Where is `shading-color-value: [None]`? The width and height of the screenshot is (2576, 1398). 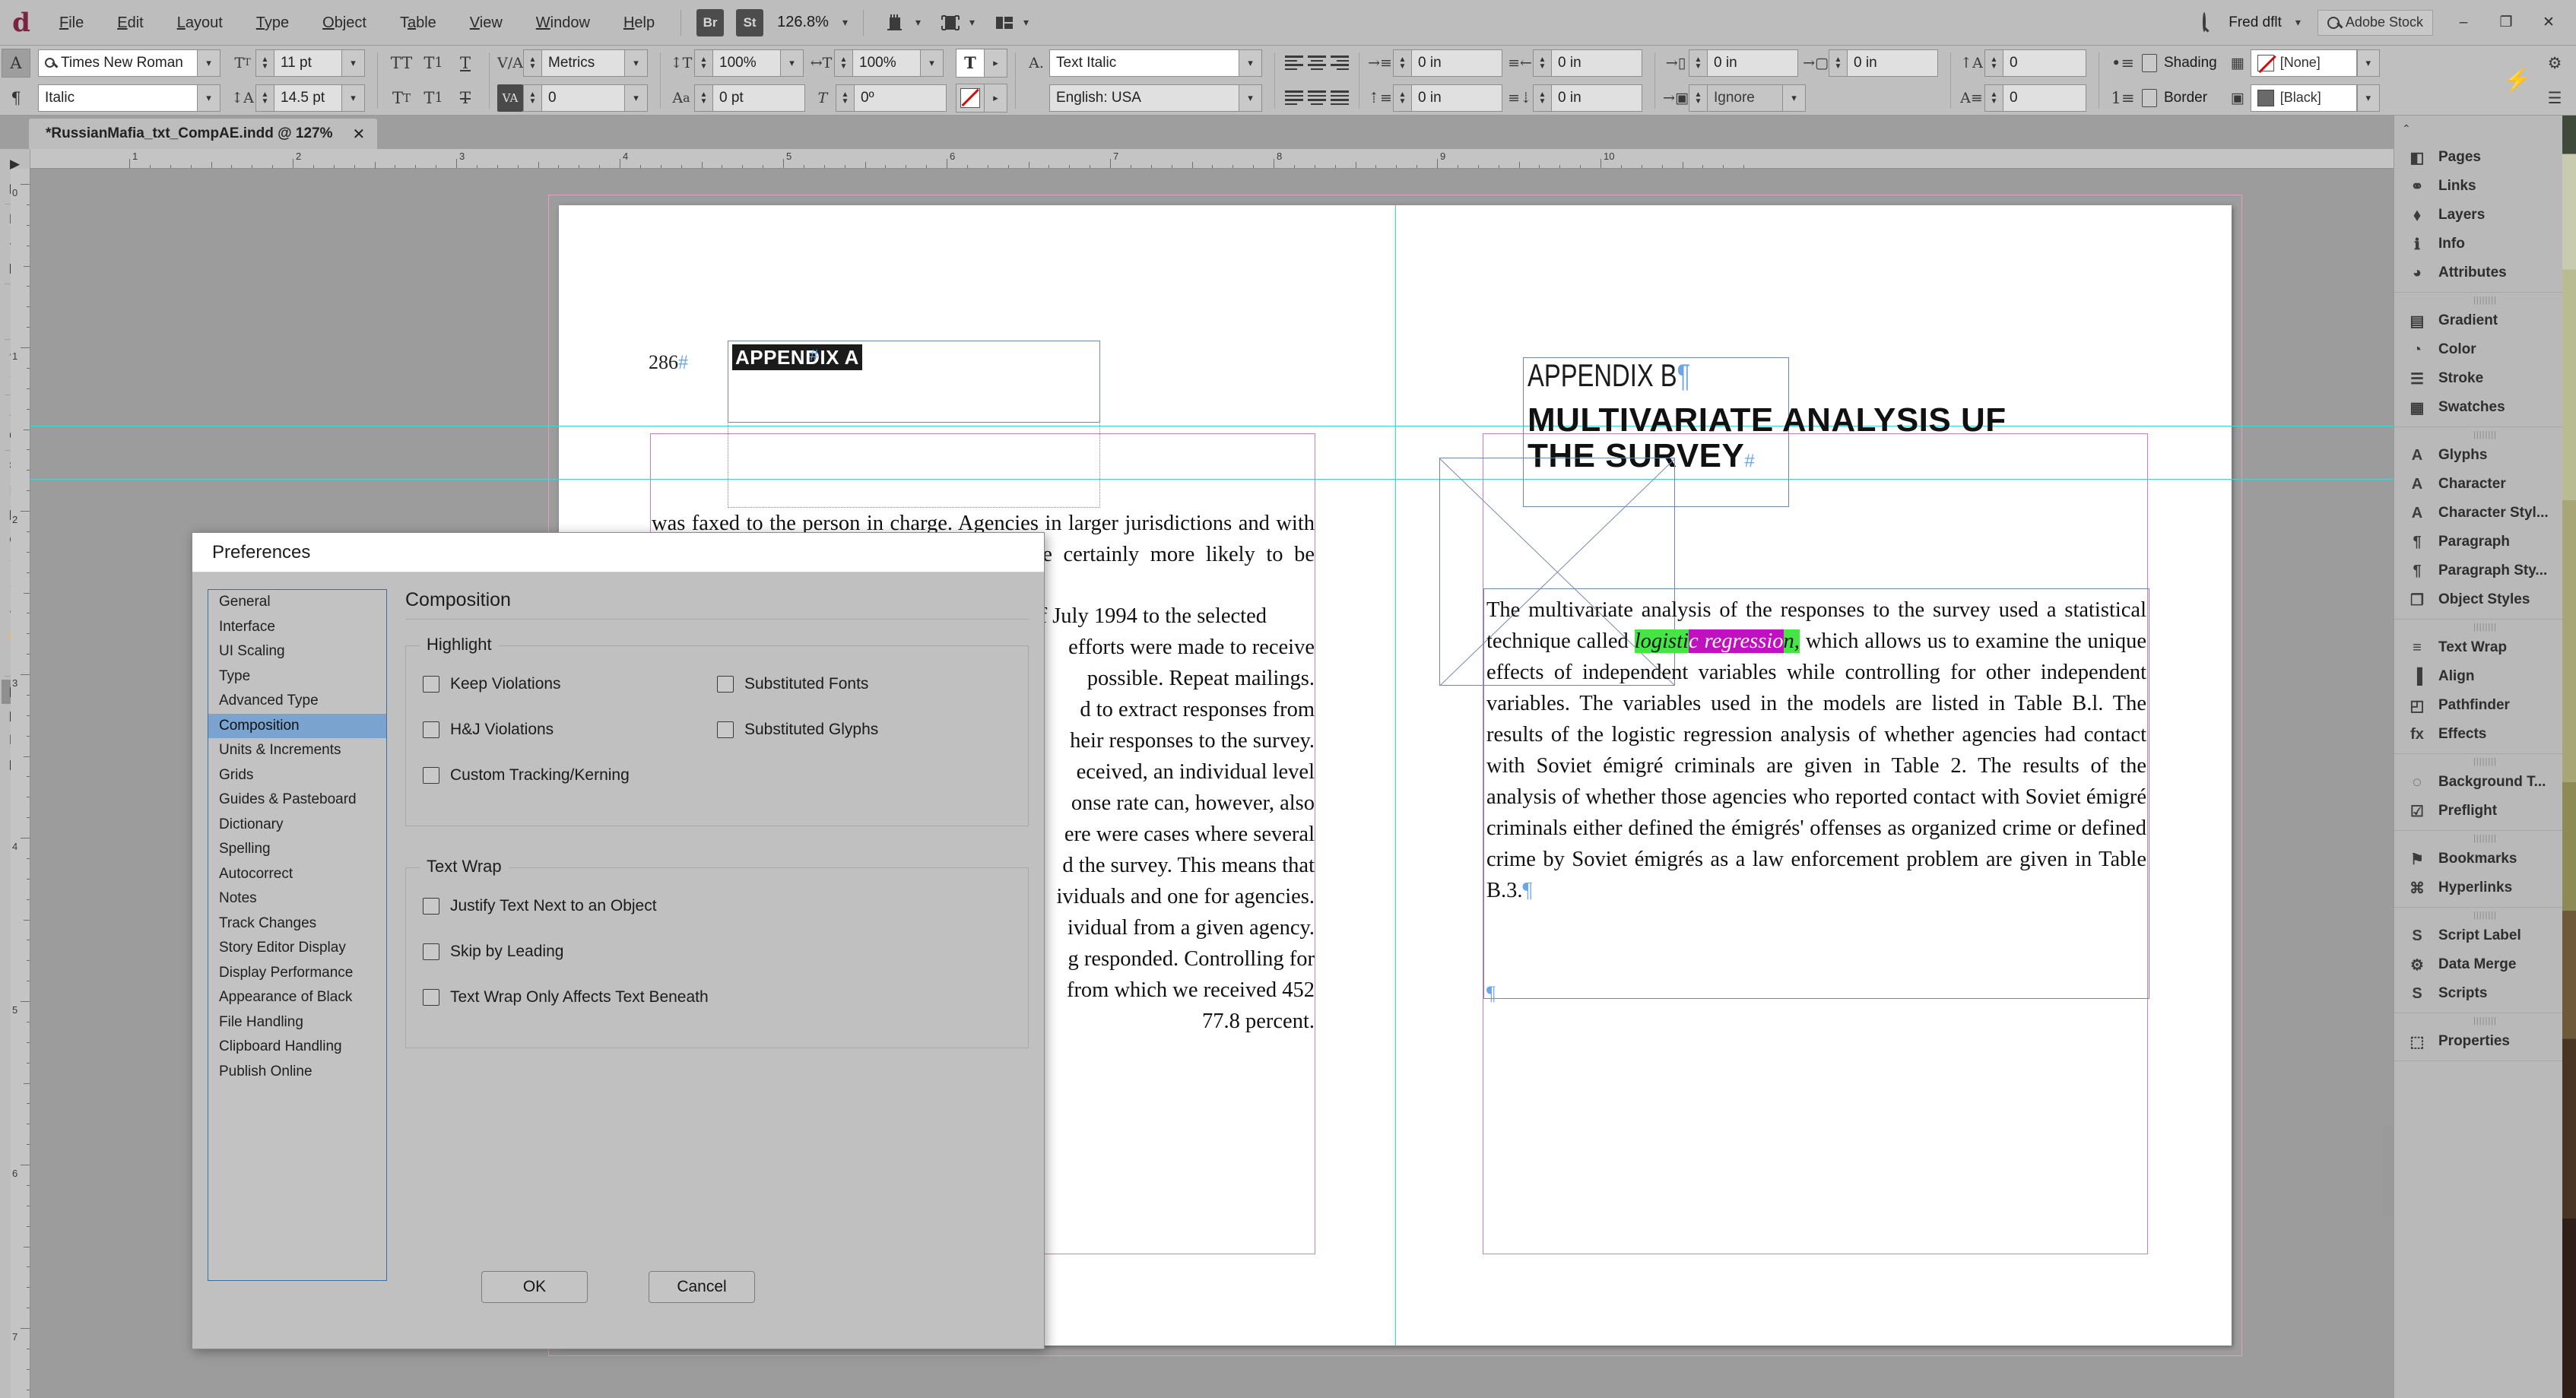 shading-color-value: [None] is located at coordinates (2301, 63).